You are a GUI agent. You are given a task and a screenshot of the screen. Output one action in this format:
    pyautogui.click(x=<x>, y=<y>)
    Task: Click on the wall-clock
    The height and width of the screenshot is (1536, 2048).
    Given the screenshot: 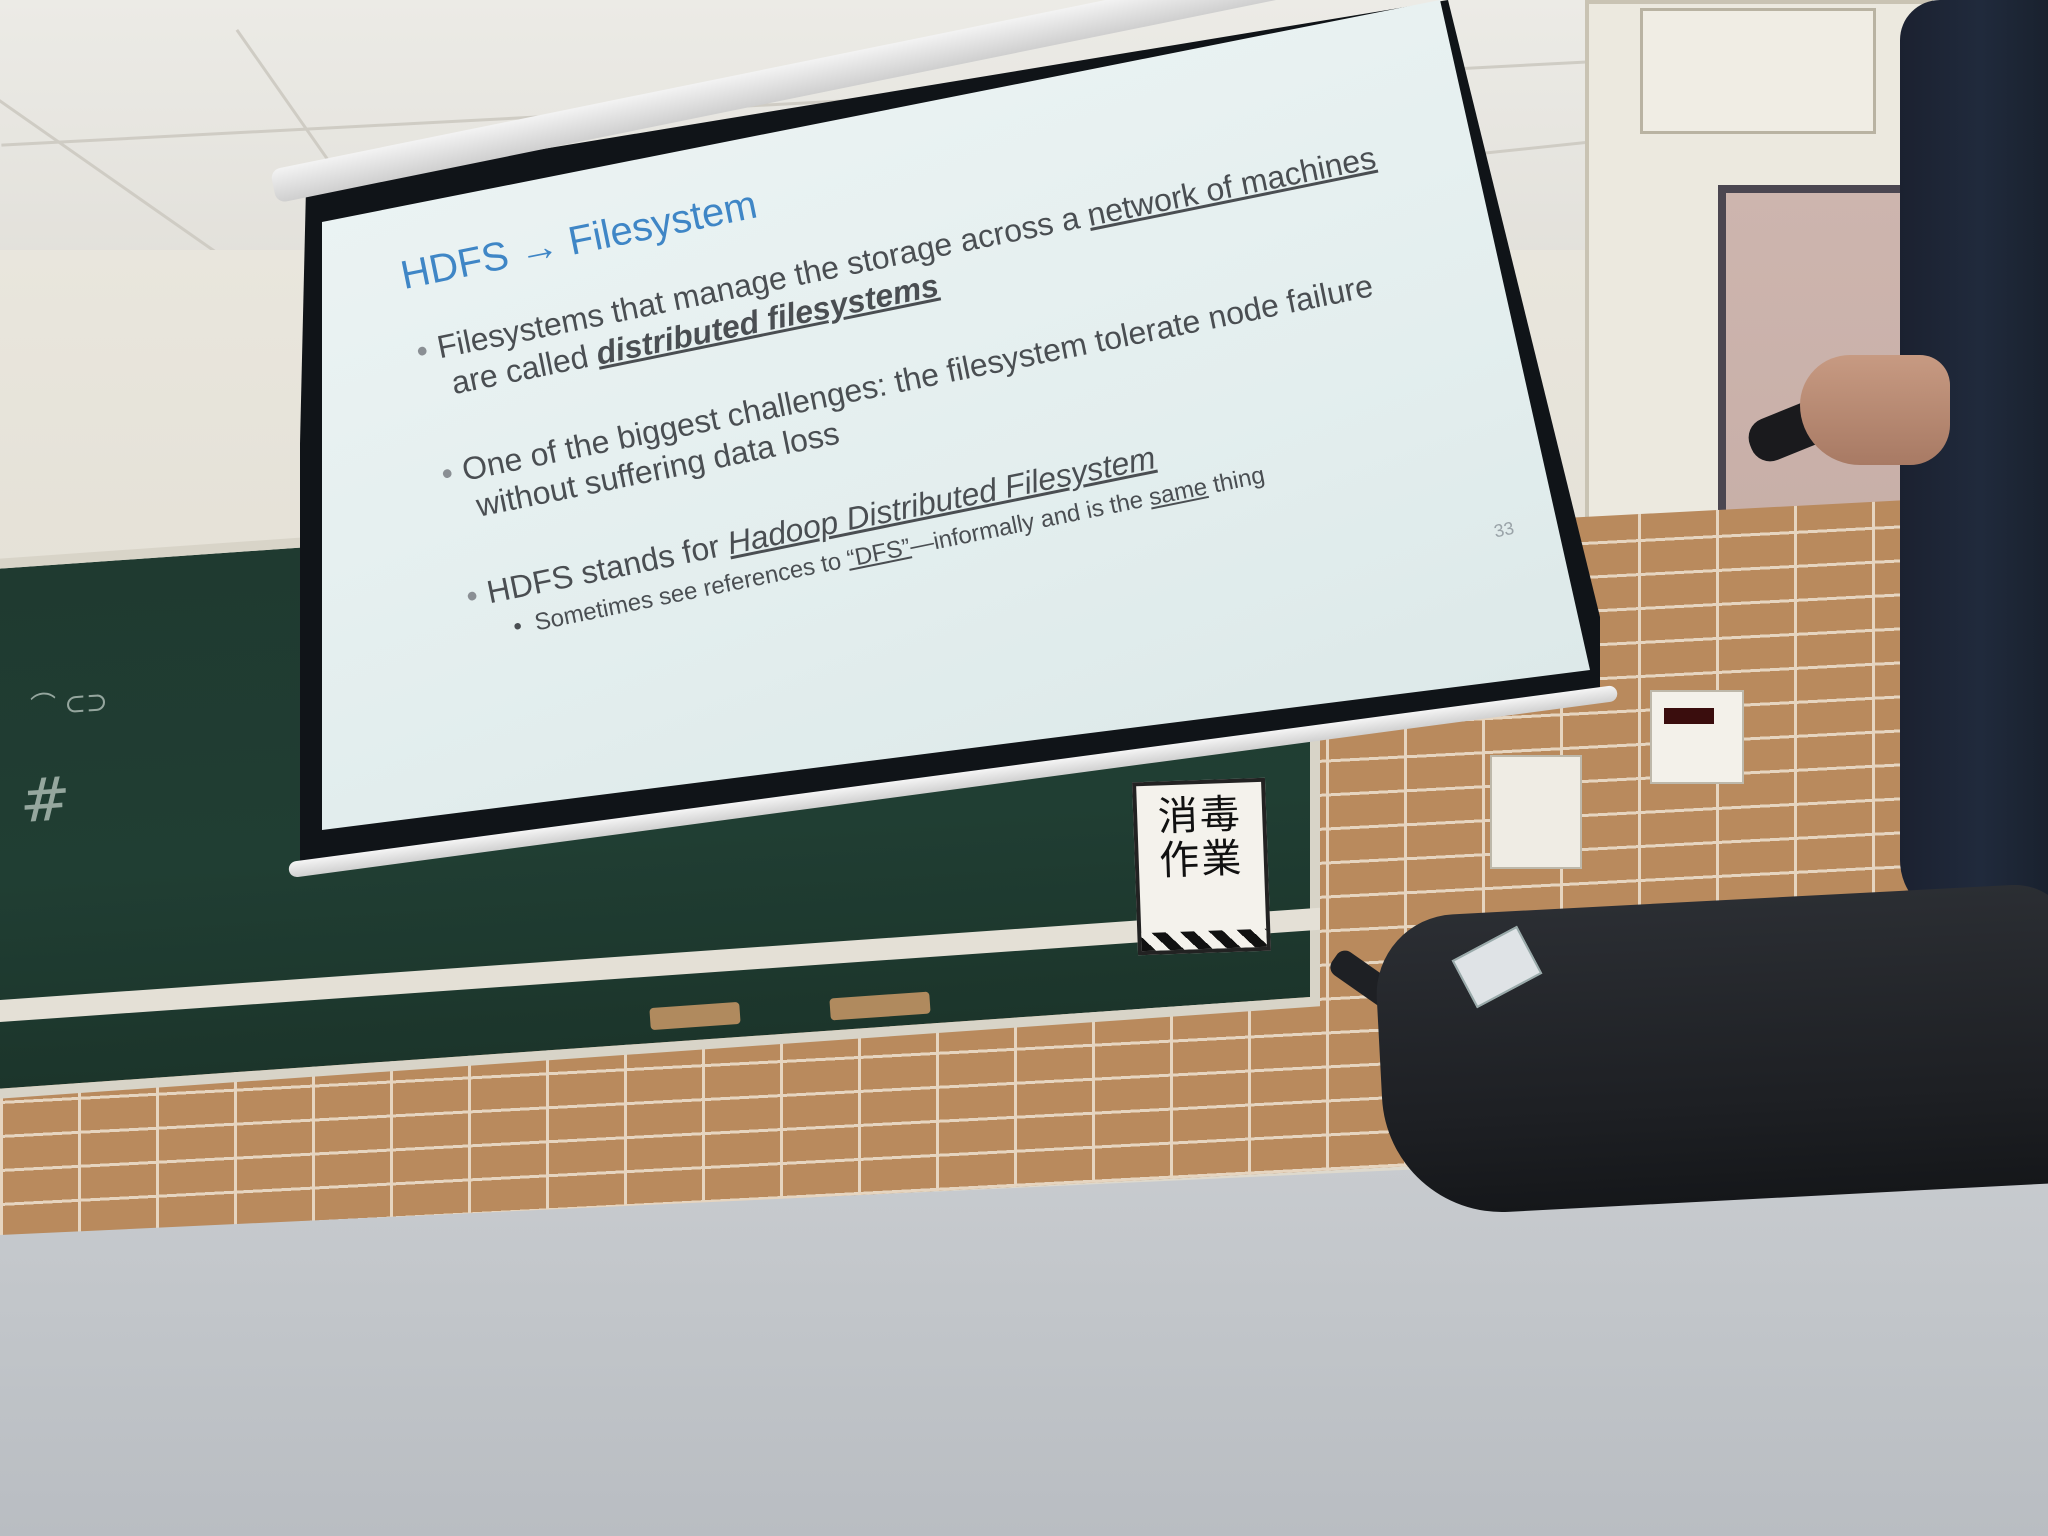 What is the action you would take?
    pyautogui.click(x=1697, y=737)
    